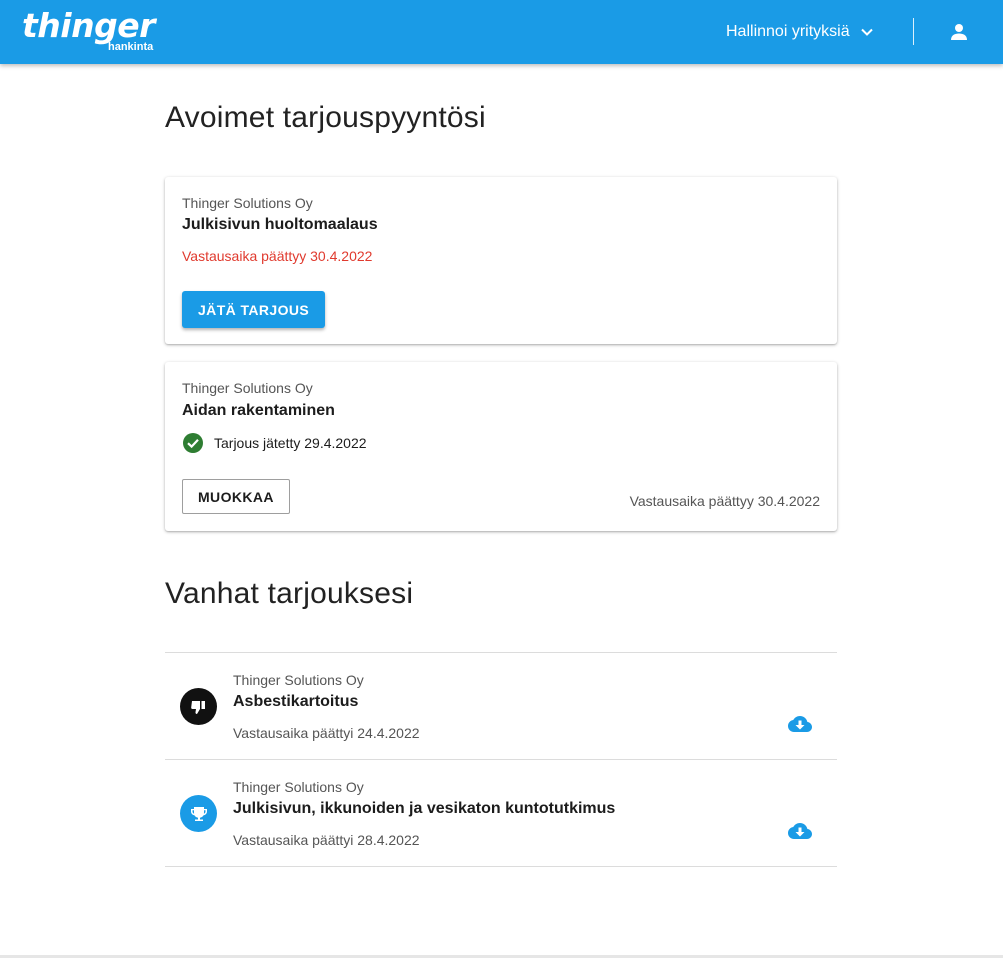 This screenshot has height=958, width=1003. I want to click on user-account-button, so click(959, 32).